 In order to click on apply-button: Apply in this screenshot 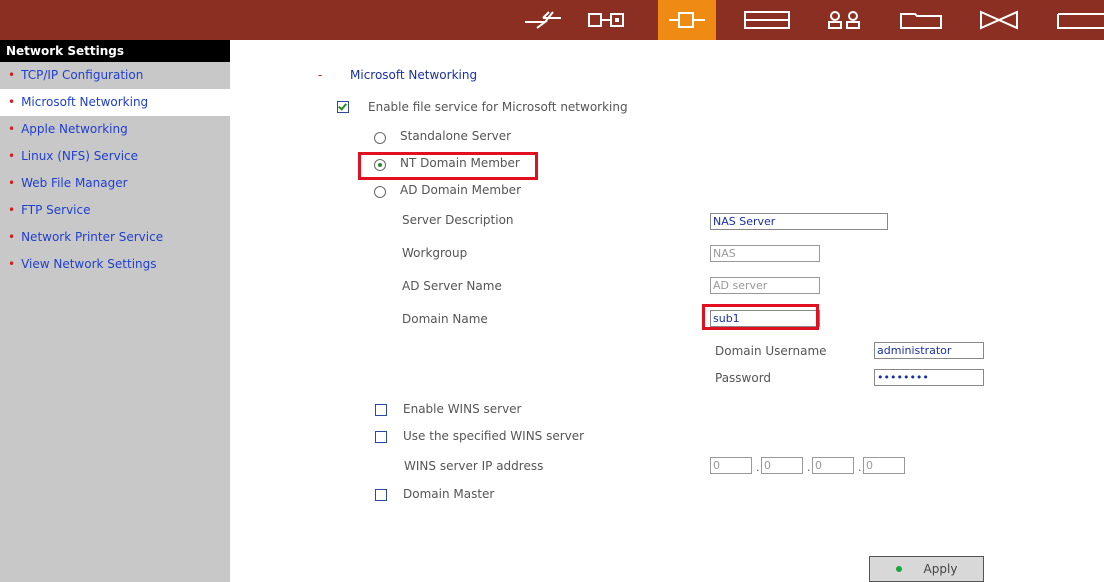, I will do `click(926, 569)`.